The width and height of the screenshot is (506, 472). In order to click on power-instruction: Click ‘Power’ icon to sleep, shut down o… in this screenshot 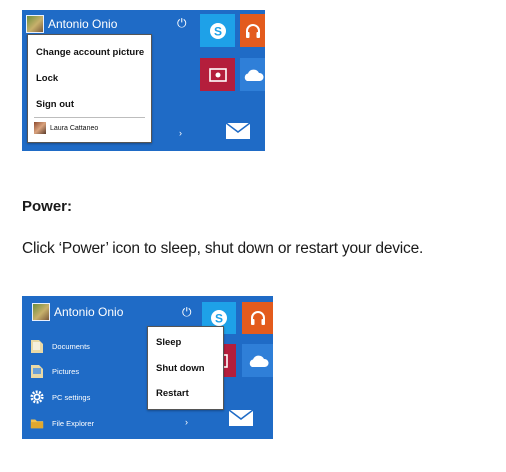, I will do `click(223, 248)`.